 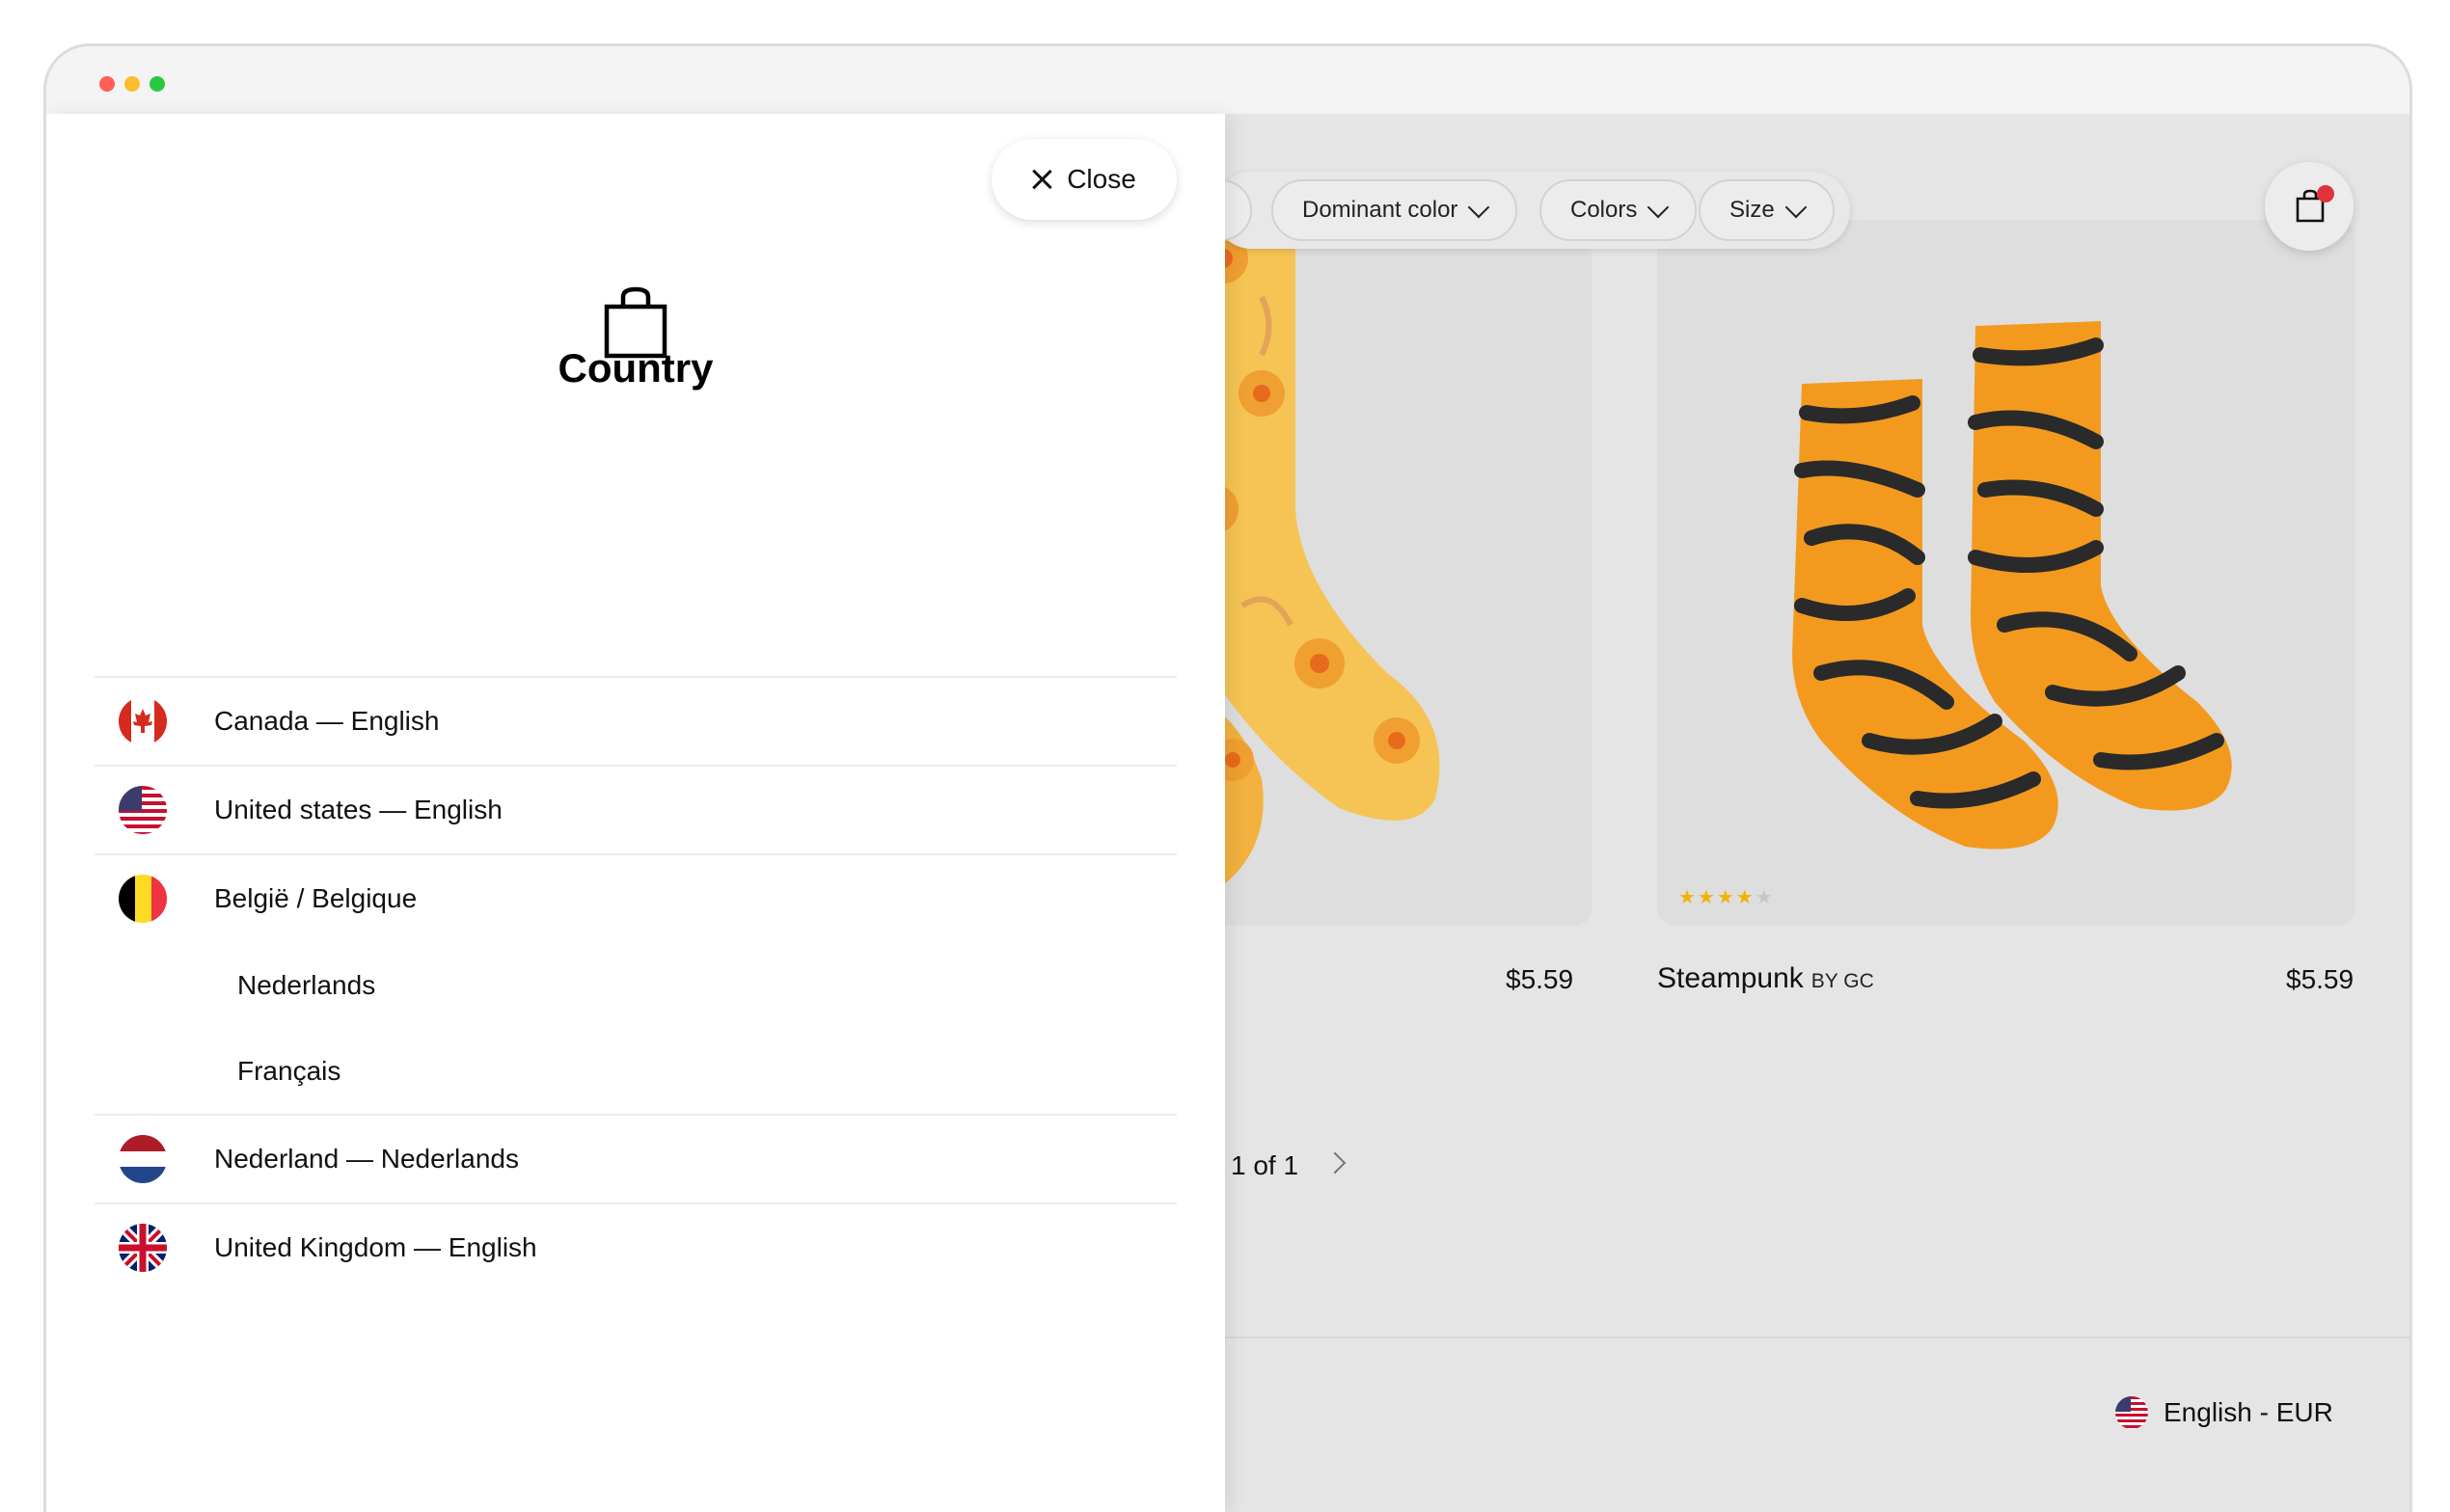 I want to click on filter-size: Size, so click(x=1767, y=210).